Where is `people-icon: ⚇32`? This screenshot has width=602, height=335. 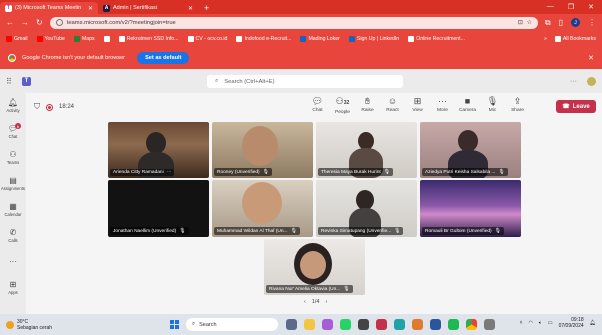
people-icon: ⚇32 is located at coordinates (342, 101).